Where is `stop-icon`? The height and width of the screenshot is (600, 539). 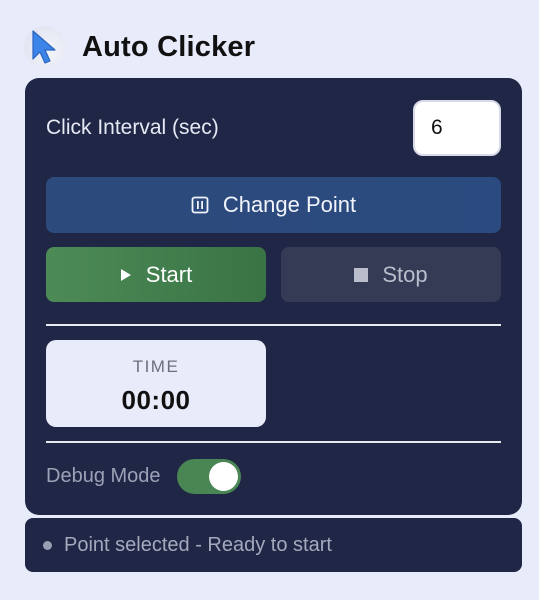 stop-icon is located at coordinates (361, 274).